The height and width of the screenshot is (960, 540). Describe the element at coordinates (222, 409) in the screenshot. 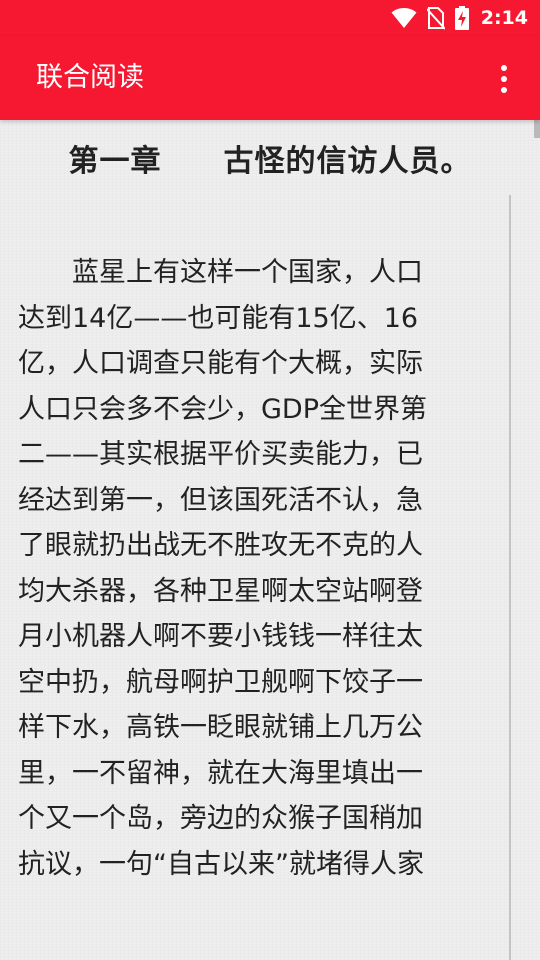

I see `text-line: 人口只会多不会少，GDP全世界第` at that location.